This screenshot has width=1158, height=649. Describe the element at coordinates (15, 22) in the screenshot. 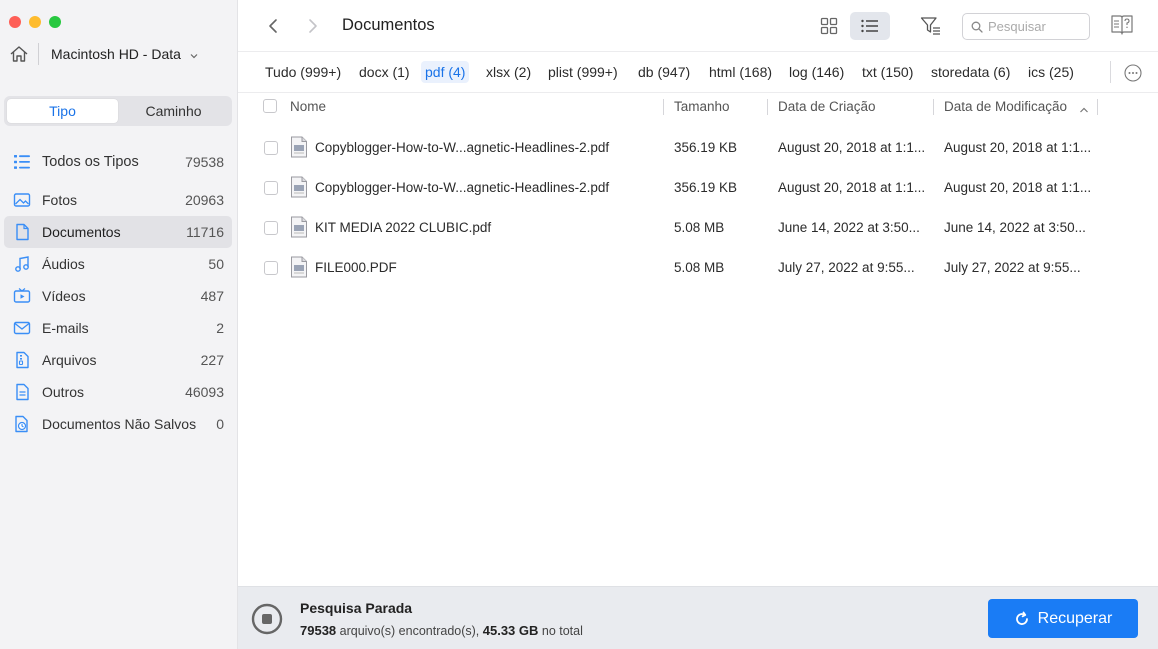

I see `close-window-button` at that location.